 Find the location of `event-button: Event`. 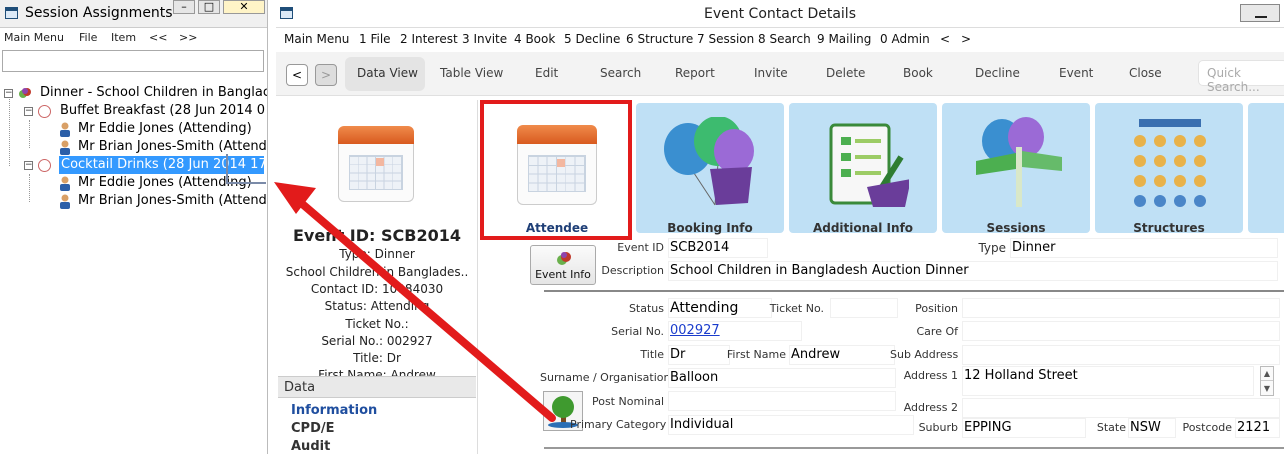

event-button: Event is located at coordinates (1076, 73).